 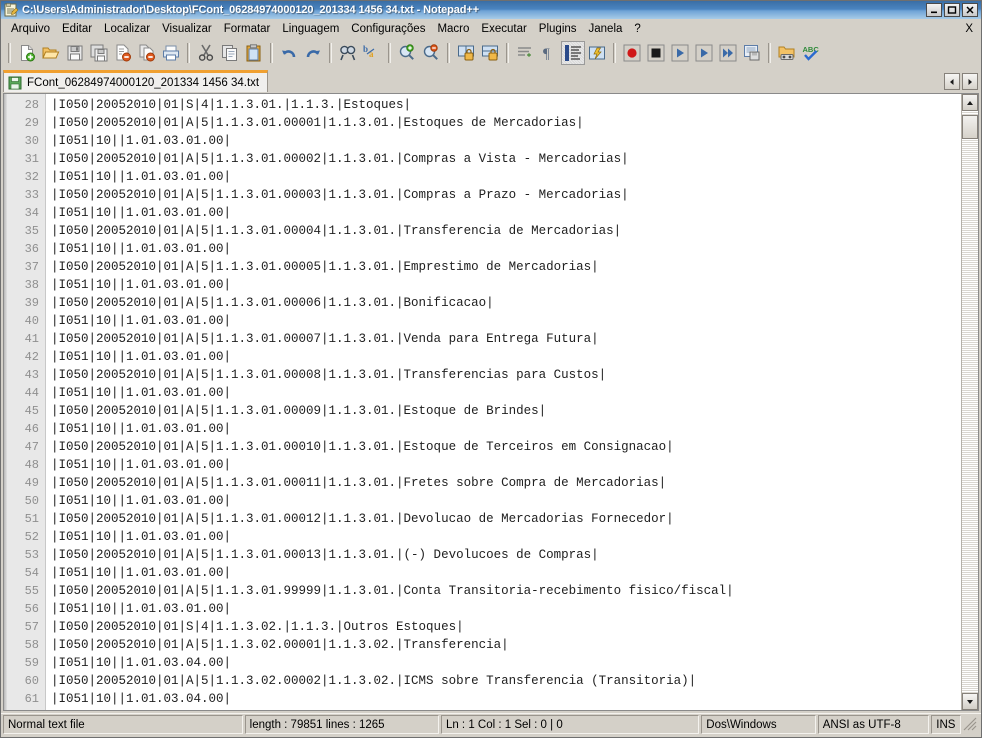 I want to click on status-caret-position: Ln : 1 Col : 1 Sel : 0 | 0, so click(x=570, y=724).